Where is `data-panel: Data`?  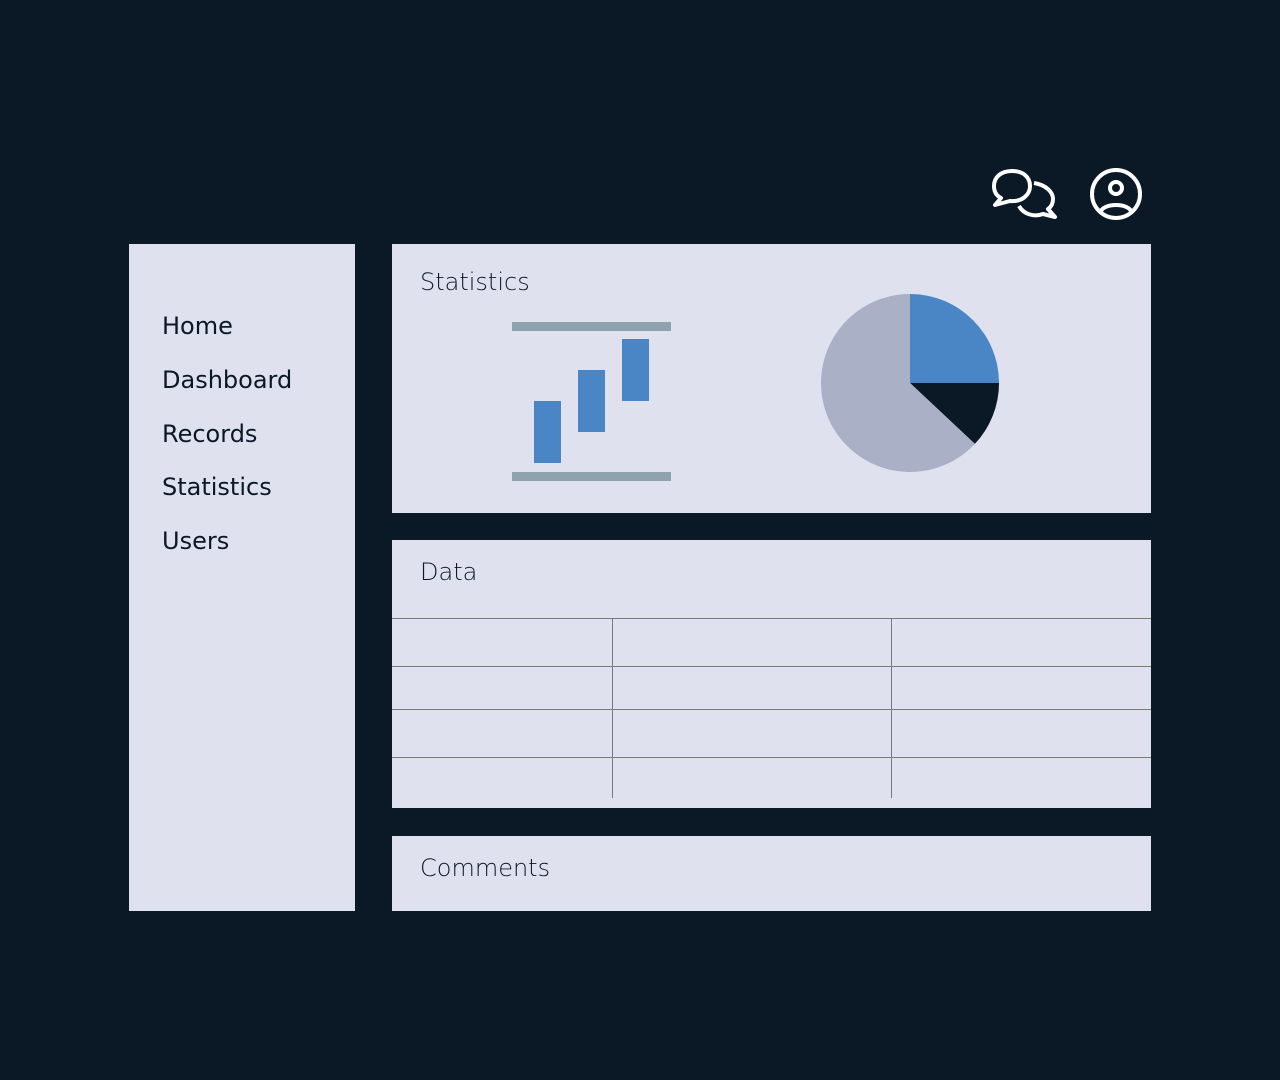 data-panel: Data is located at coordinates (771, 674).